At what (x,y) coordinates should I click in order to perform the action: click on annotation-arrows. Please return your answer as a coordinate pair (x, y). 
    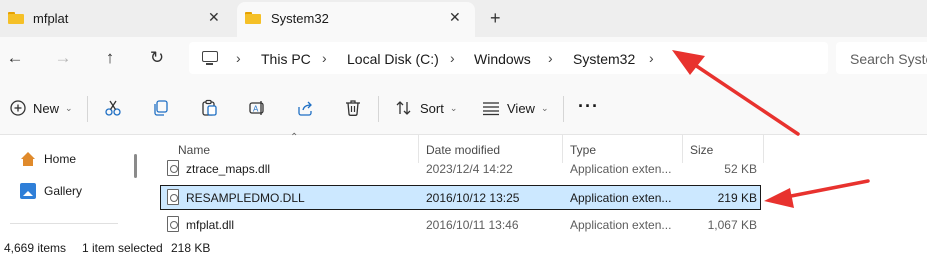
    Looking at the image, I should click on (771, 129).